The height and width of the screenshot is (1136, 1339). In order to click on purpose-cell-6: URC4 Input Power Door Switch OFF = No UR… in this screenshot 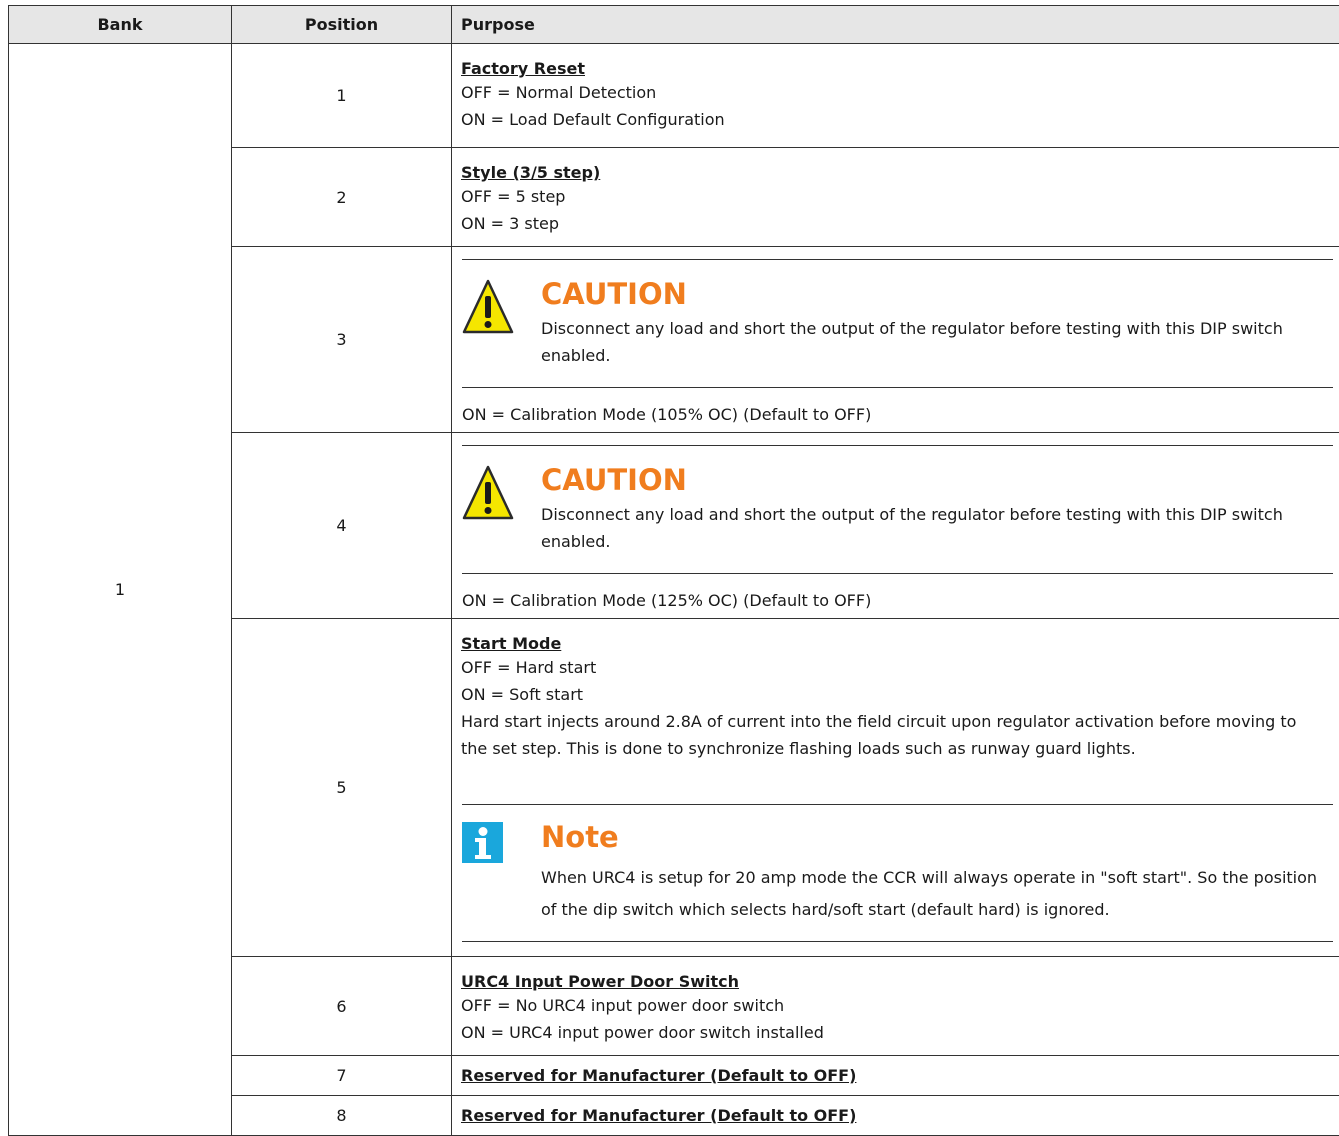, I will do `click(895, 1006)`.